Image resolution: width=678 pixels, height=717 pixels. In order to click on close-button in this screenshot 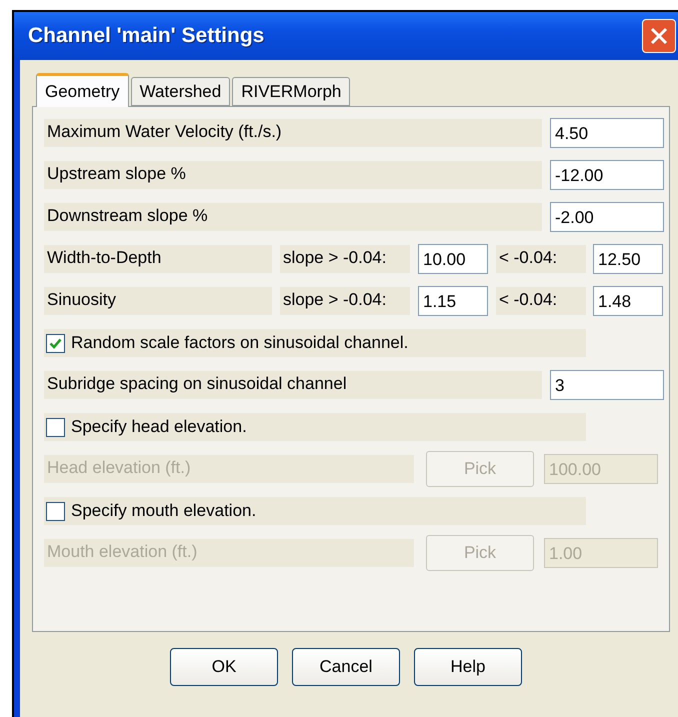, I will do `click(659, 36)`.